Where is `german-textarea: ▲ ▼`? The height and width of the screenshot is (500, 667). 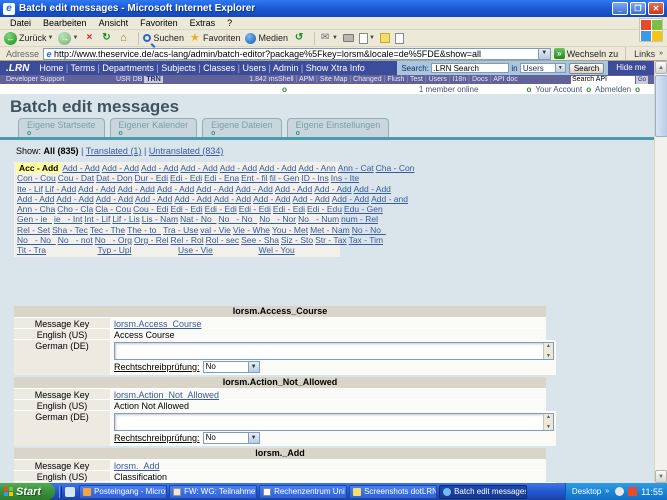 german-textarea: ▲ ▼ is located at coordinates (334, 350).